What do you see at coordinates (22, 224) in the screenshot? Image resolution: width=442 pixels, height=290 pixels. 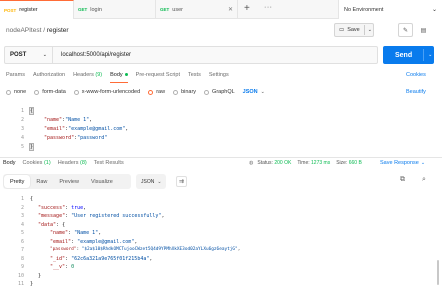 I see `line-number: 4` at bounding box center [22, 224].